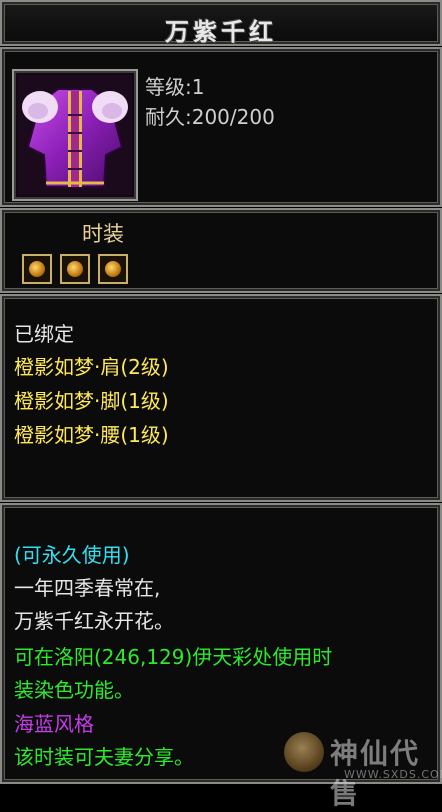 The width and height of the screenshot is (442, 812). Describe the element at coordinates (103, 234) in the screenshot. I see `item-category: 时装` at that location.